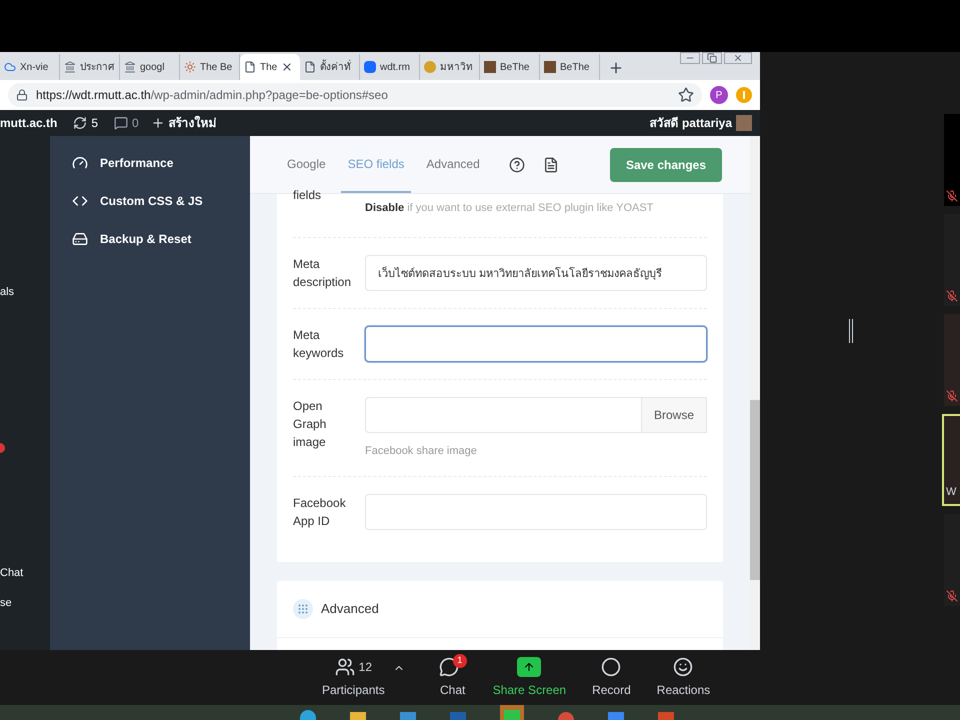 The image size is (960, 720). What do you see at coordinates (683, 677) in the screenshot?
I see `reactions-button: Reactions` at bounding box center [683, 677].